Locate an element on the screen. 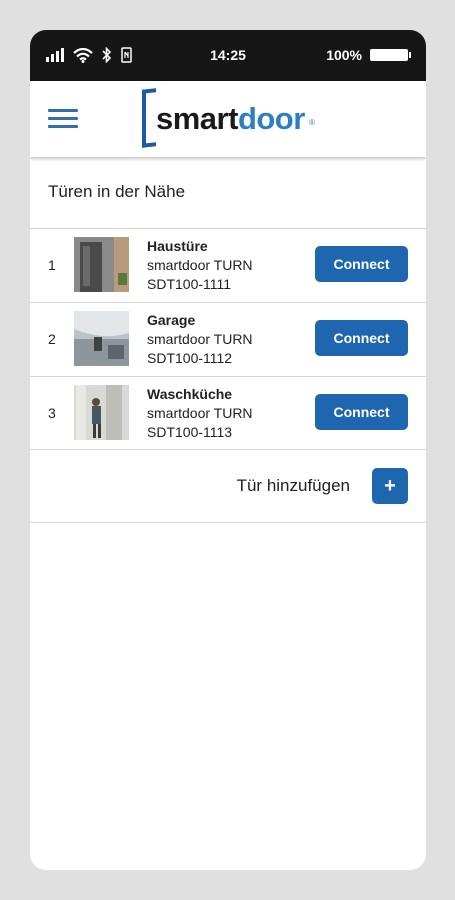  door-serial: SDT100-1112 is located at coordinates (190, 358).